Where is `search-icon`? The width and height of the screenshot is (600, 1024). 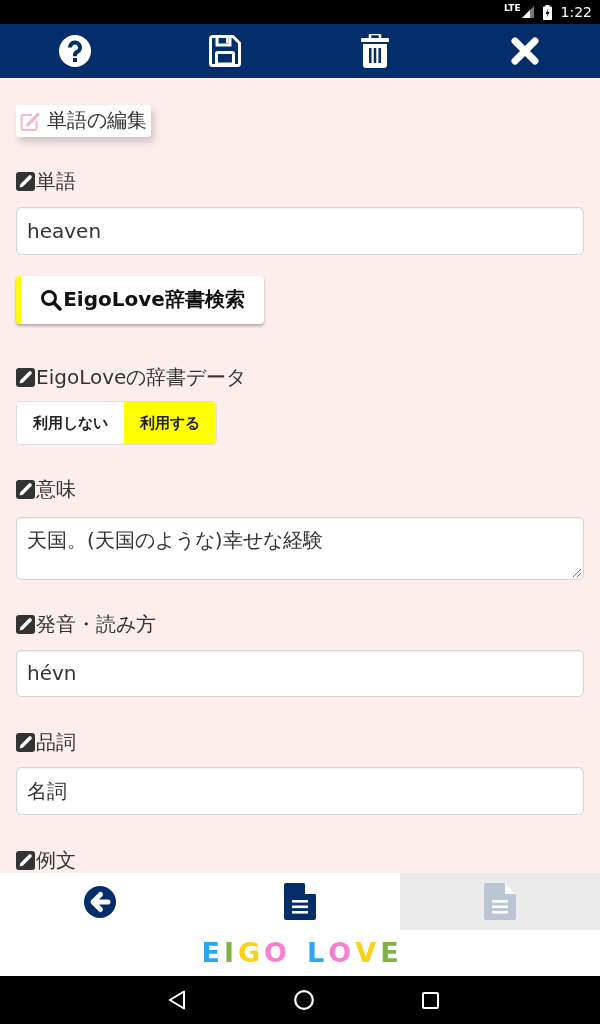
search-icon is located at coordinates (51, 299).